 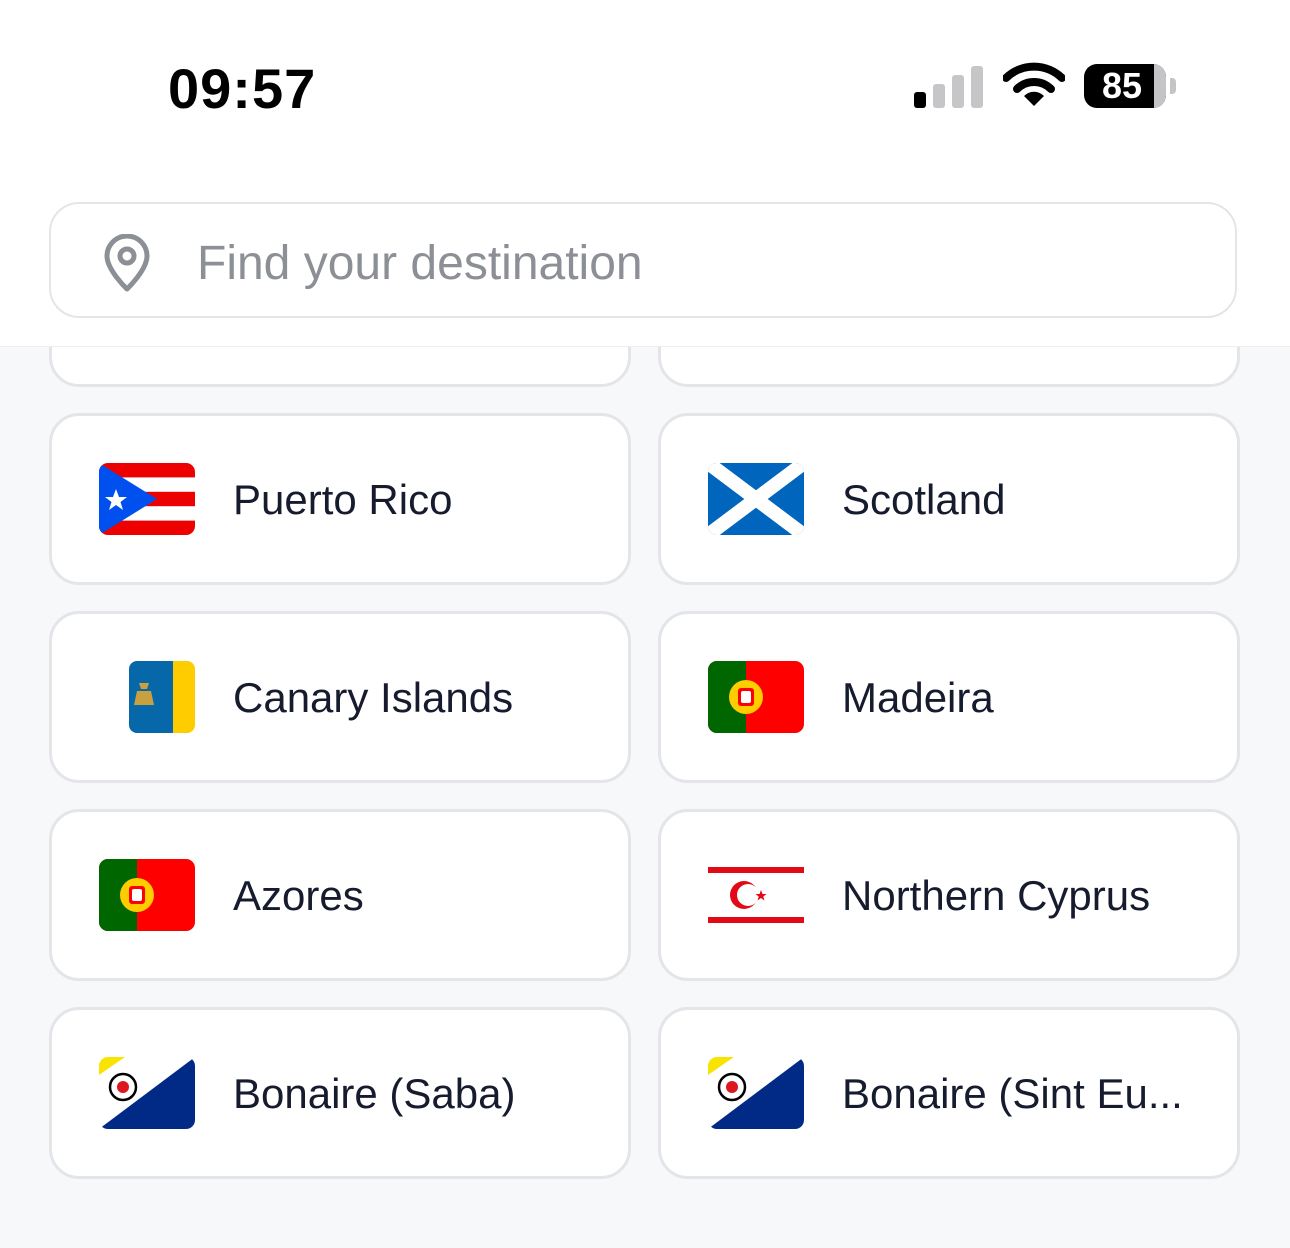 I want to click on destination-card: Madeira, so click(x=949, y=697).